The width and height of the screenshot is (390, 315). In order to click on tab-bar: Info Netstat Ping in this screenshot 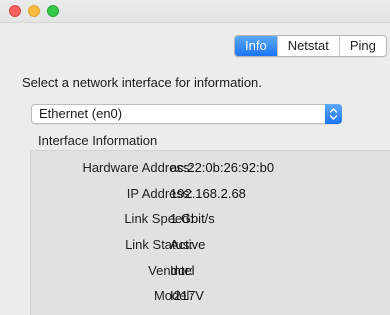, I will do `click(310, 46)`.